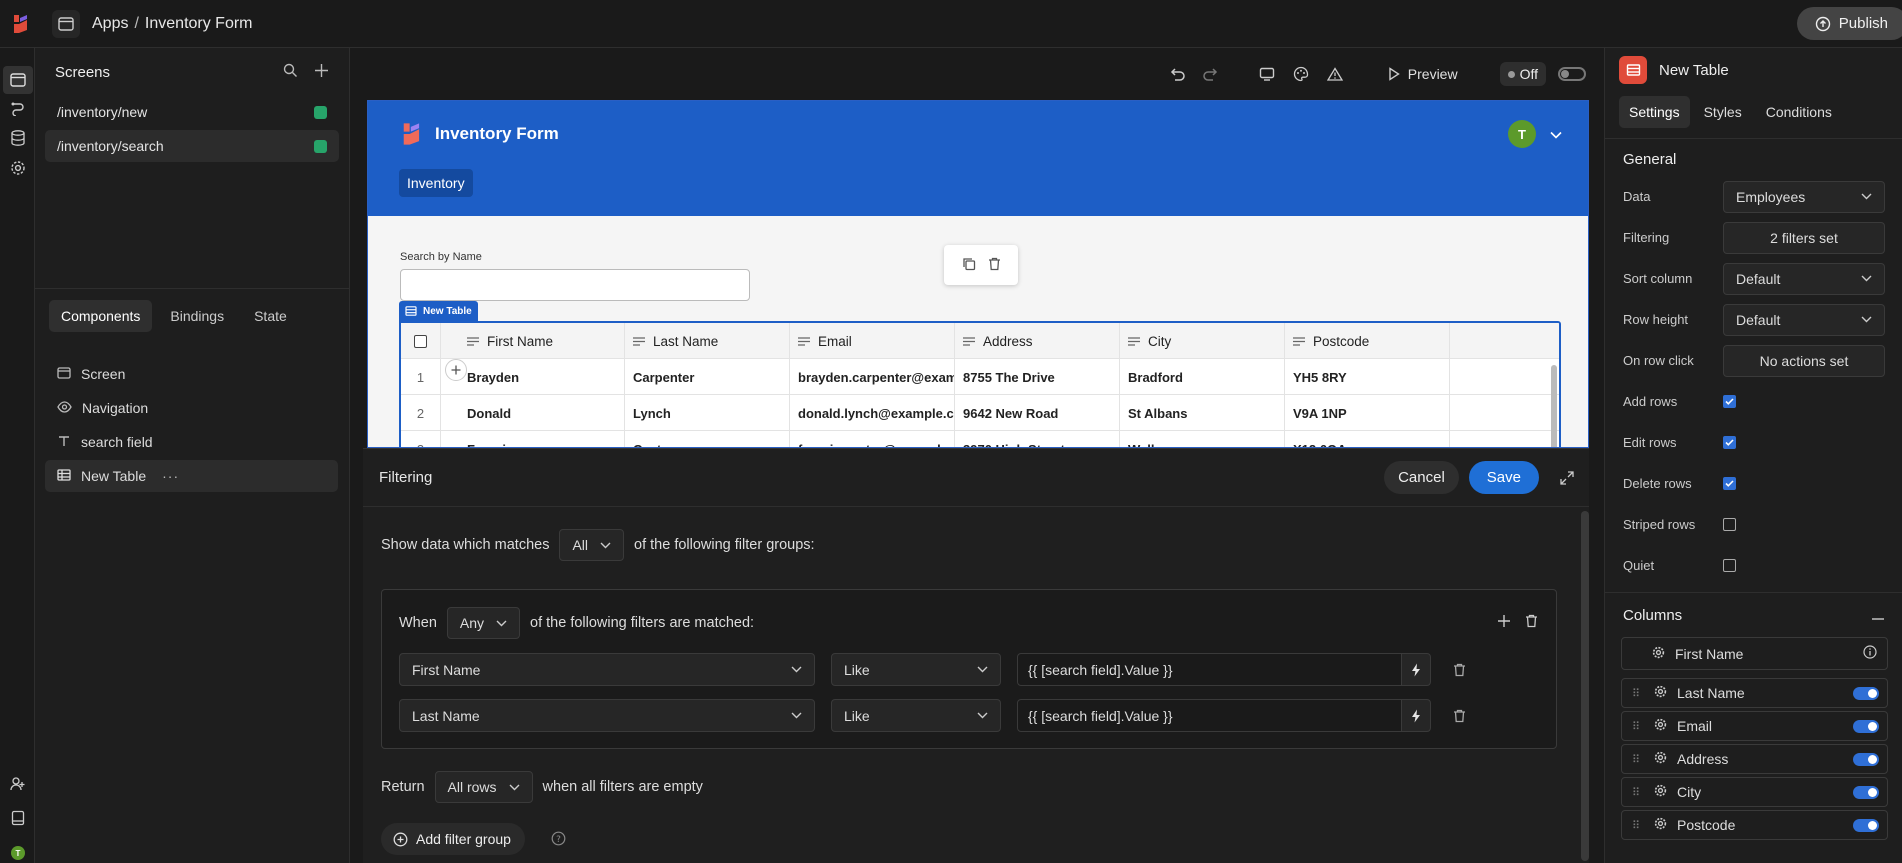 The width and height of the screenshot is (1902, 863). What do you see at coordinates (1503, 477) in the screenshot?
I see `save-button: Save` at bounding box center [1503, 477].